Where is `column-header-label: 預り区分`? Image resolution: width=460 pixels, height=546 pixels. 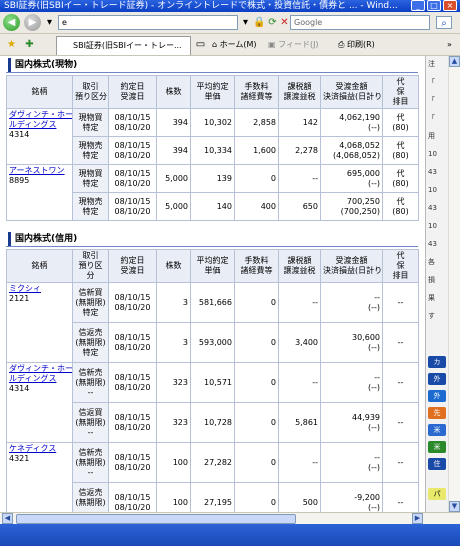 column-header-label: 預り区分 is located at coordinates (91, 96).